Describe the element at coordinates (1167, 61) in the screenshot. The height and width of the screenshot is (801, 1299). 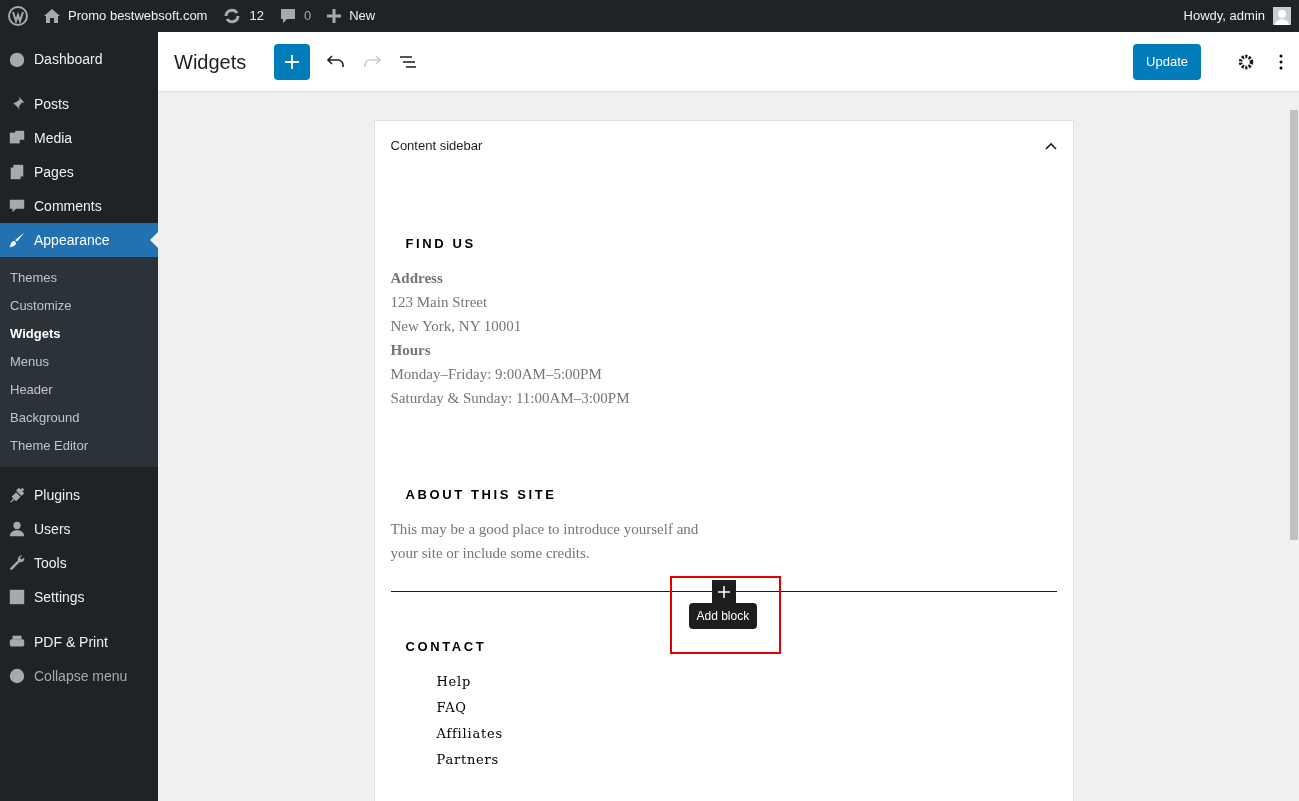
I see `update-button: Update` at that location.